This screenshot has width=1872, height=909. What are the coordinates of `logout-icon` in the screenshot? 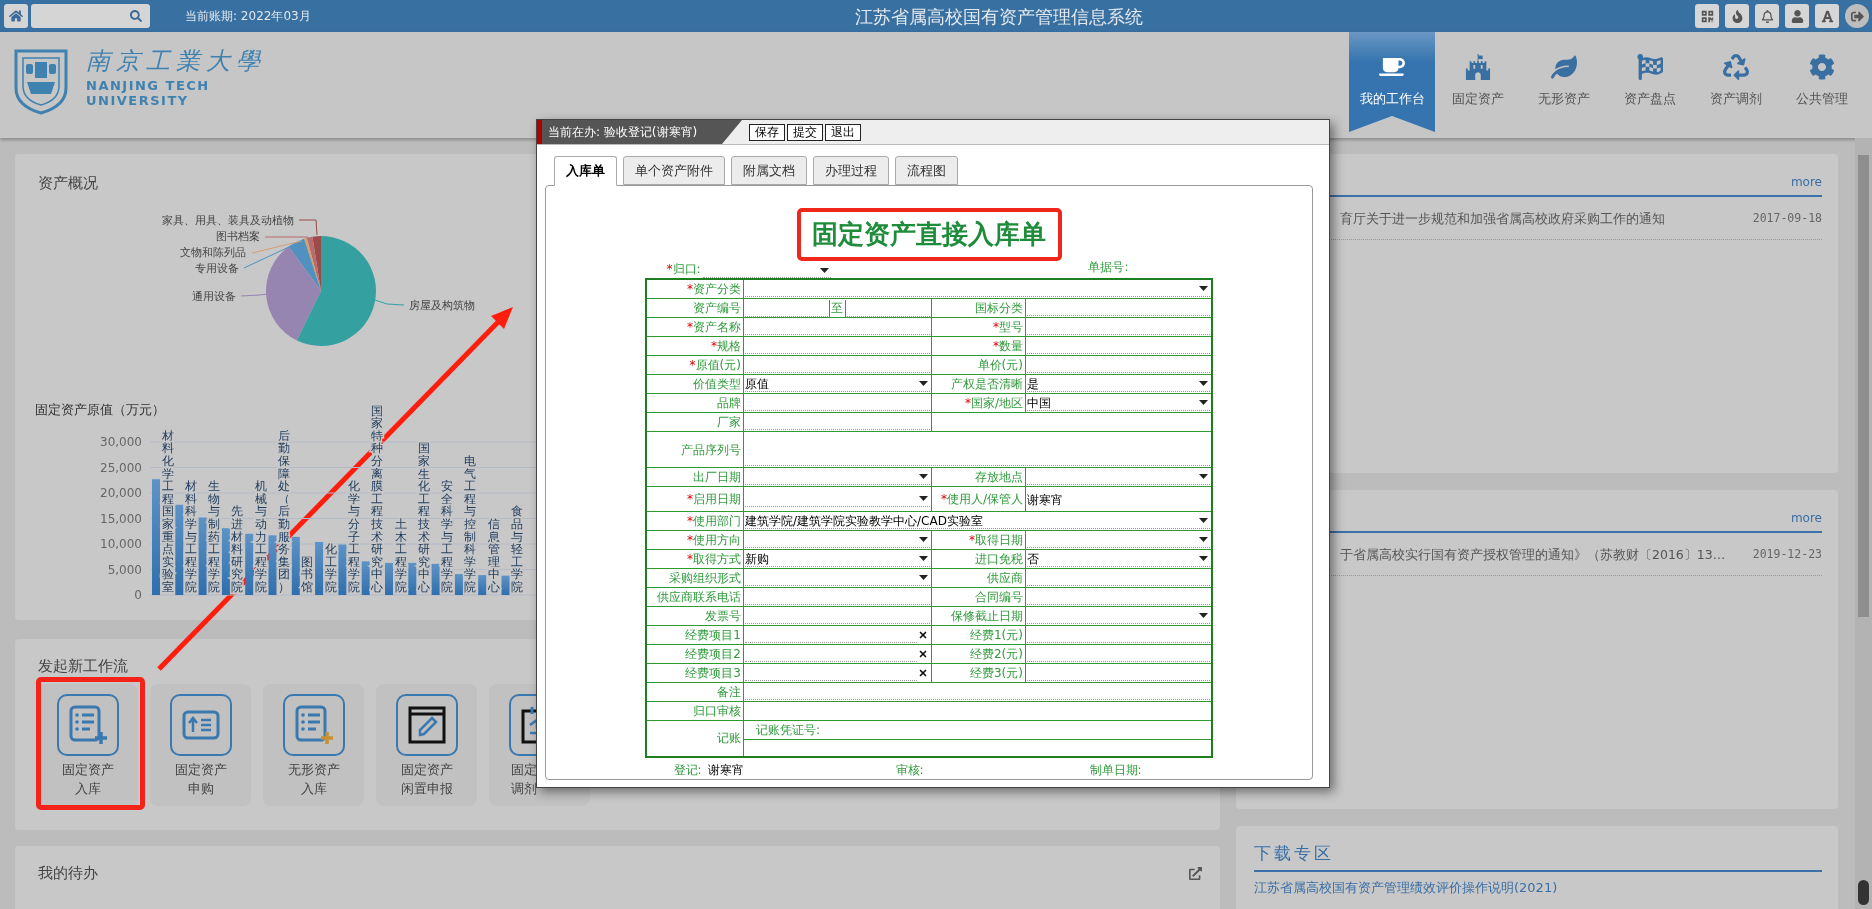 It's located at (1857, 16).